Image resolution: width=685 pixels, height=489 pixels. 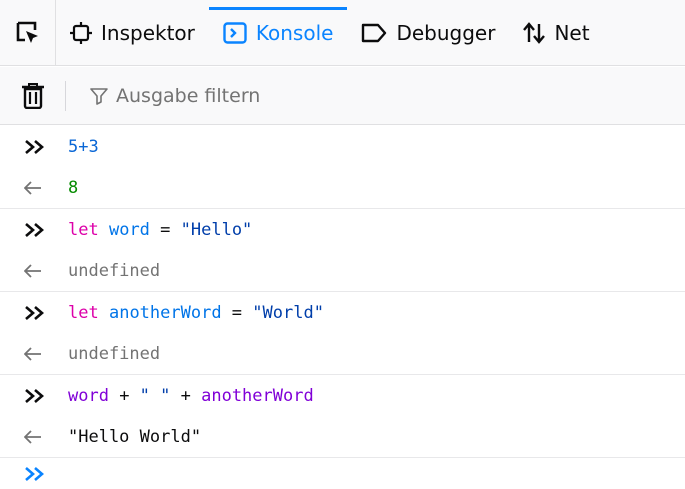 I want to click on tab-debugger: Debugger, so click(x=428, y=33).